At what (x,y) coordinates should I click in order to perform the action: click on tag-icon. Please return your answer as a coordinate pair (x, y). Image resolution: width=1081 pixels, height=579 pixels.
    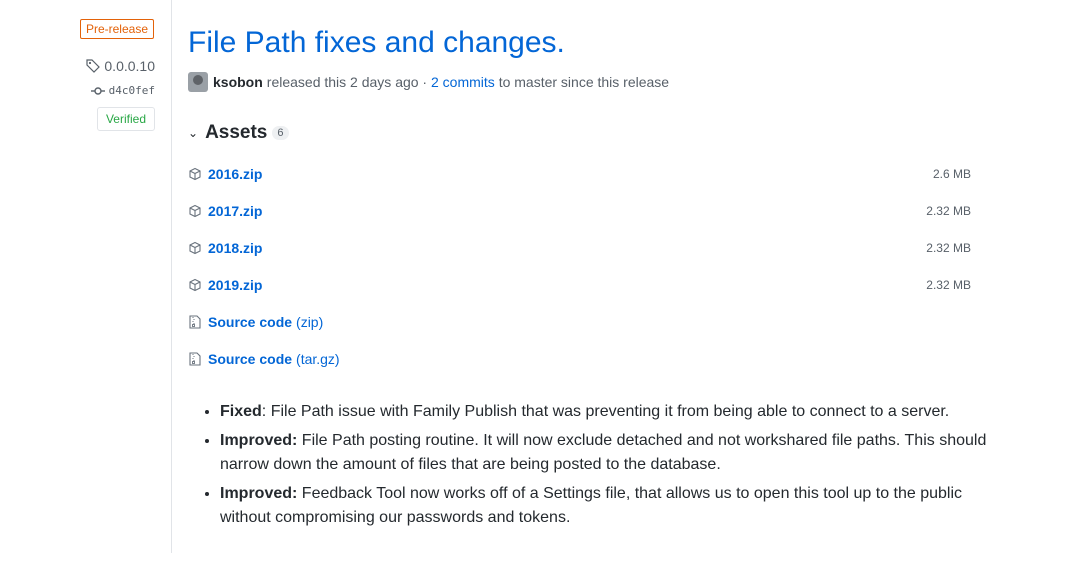
    Looking at the image, I should click on (93, 66).